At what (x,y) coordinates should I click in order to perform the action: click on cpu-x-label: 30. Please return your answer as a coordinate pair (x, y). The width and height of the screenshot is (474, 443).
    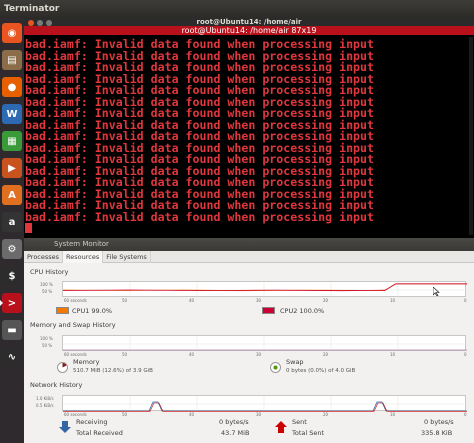
    Looking at the image, I should click on (259, 300).